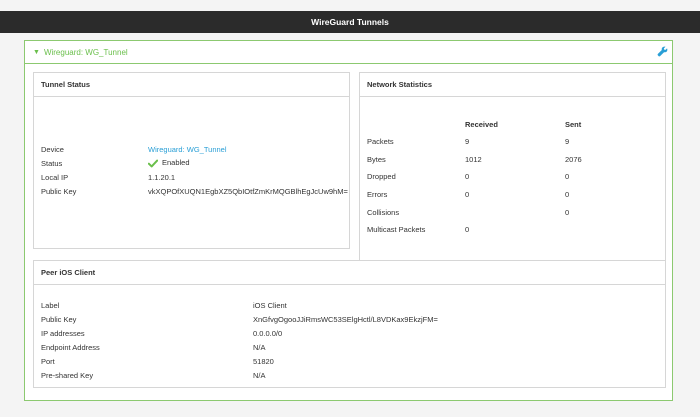 This screenshot has height=417, width=700. What do you see at coordinates (380, 141) in the screenshot?
I see `stat-label: Packets` at bounding box center [380, 141].